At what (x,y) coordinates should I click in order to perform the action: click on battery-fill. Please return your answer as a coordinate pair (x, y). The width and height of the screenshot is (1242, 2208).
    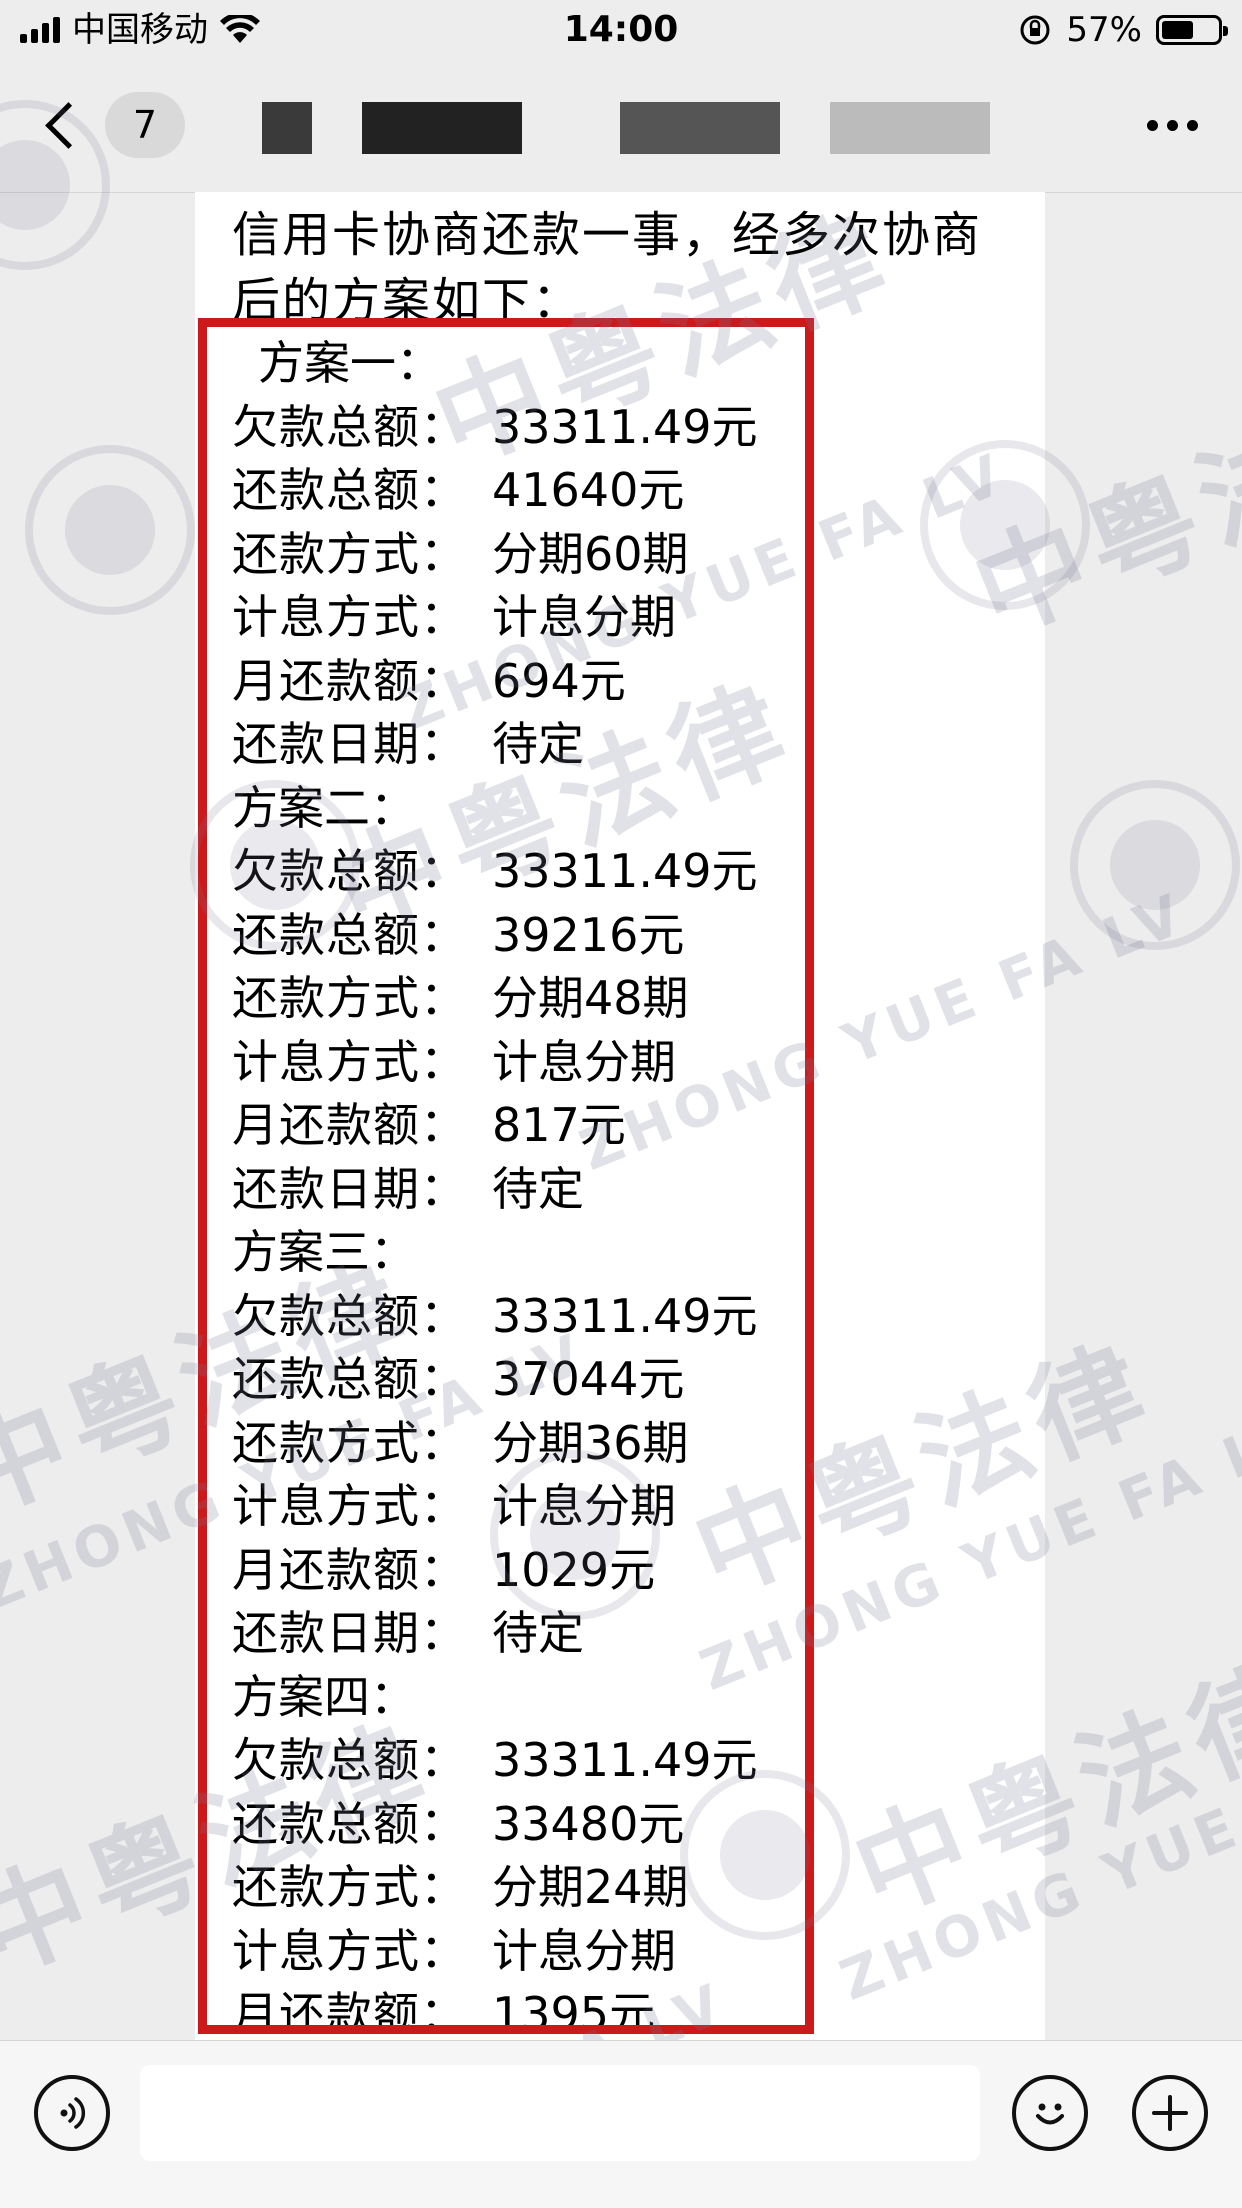
    Looking at the image, I should click on (1177, 30).